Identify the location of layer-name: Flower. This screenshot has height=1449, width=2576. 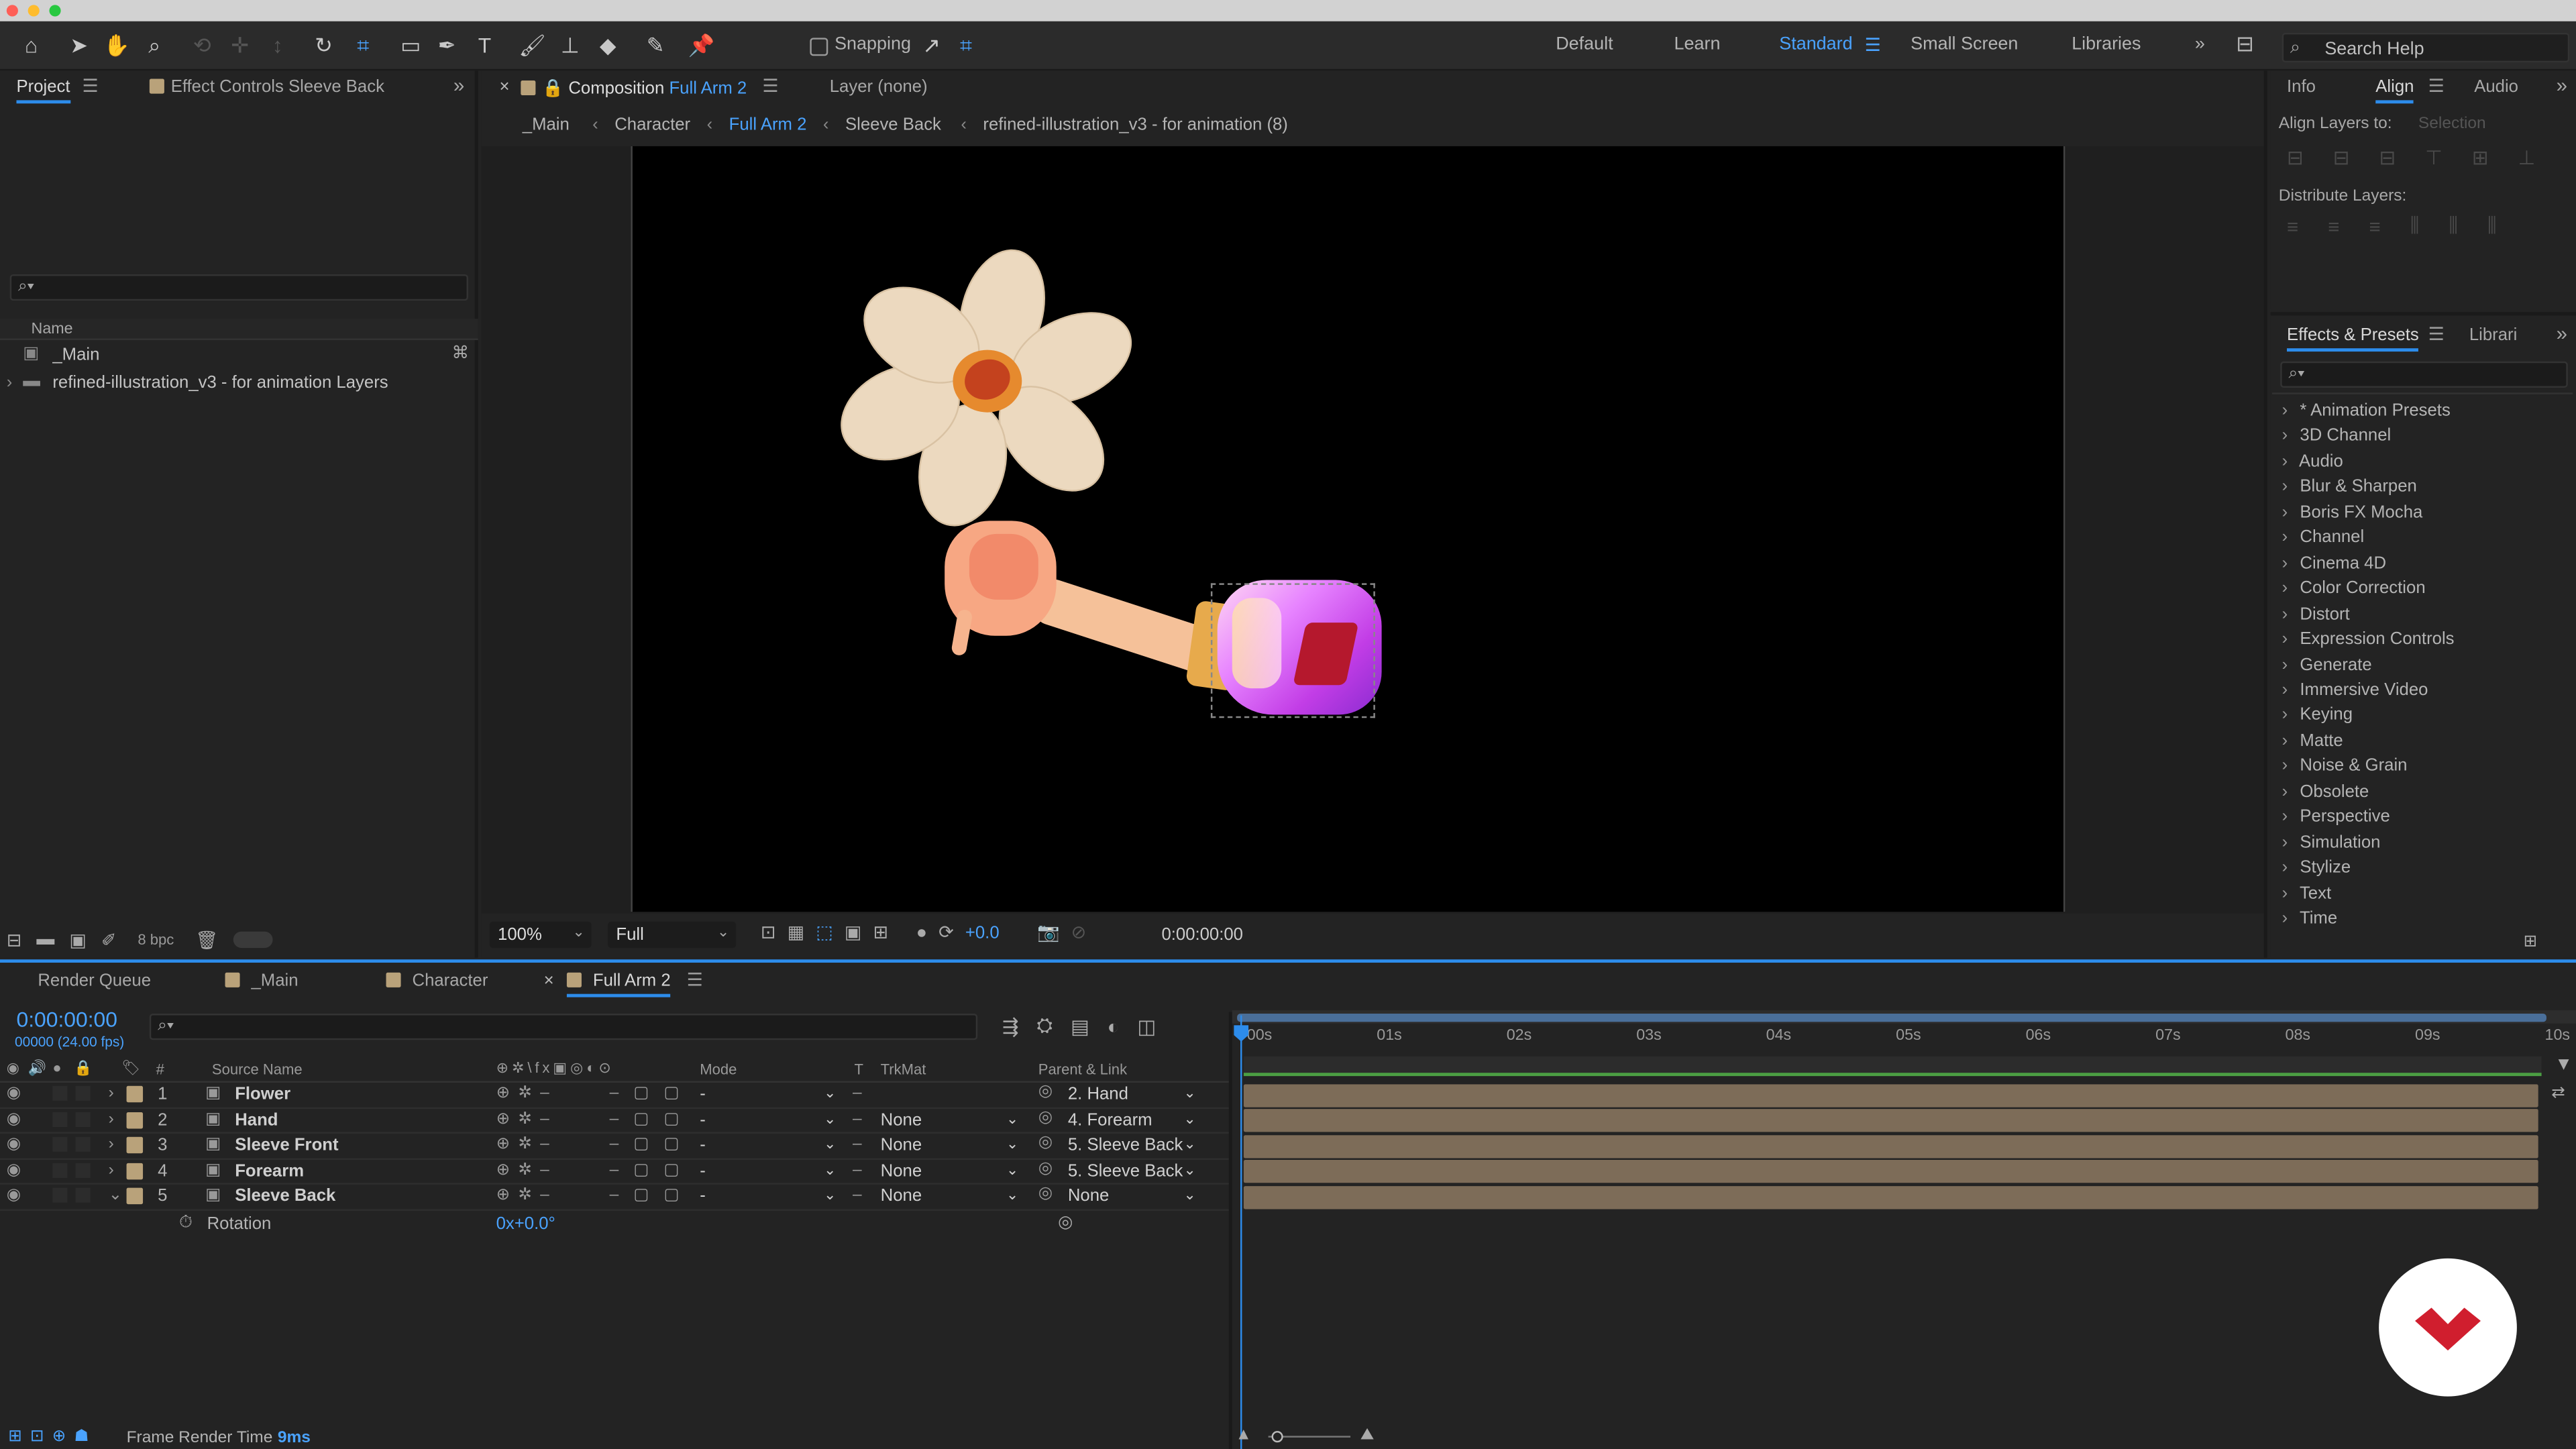
(262, 1094).